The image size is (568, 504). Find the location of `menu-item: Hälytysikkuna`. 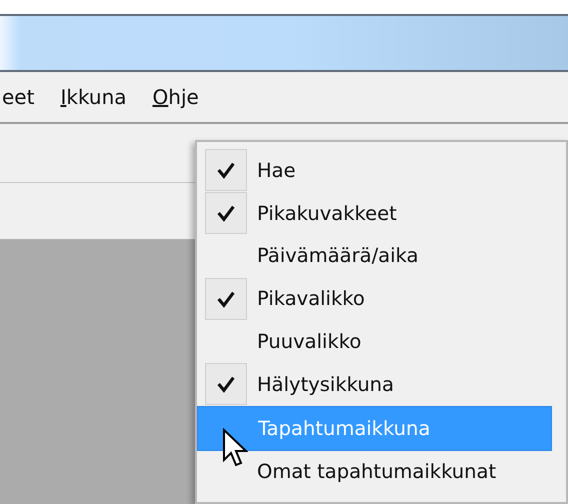

menu-item: Hälytysikkuna is located at coordinates (381, 384).